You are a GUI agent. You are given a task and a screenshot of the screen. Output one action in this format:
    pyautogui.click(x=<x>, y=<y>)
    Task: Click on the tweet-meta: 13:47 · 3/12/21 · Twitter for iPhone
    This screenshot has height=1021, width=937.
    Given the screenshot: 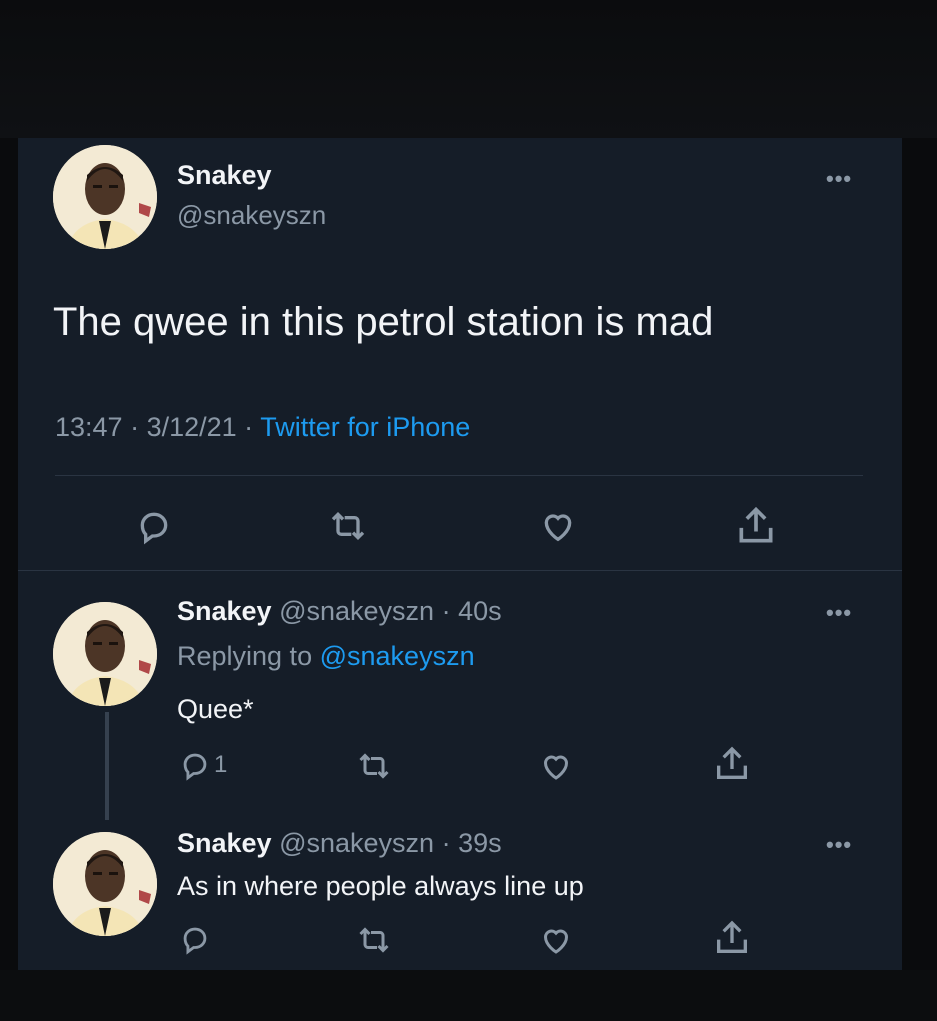 What is the action you would take?
    pyautogui.click(x=262, y=427)
    